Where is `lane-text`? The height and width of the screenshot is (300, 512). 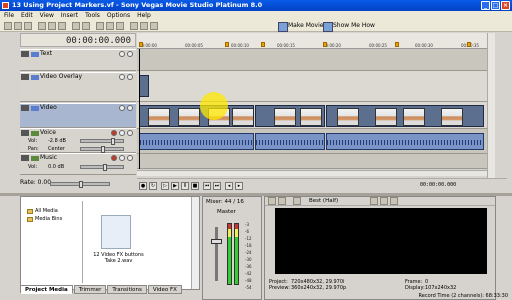 lane-text is located at coordinates (312, 60).